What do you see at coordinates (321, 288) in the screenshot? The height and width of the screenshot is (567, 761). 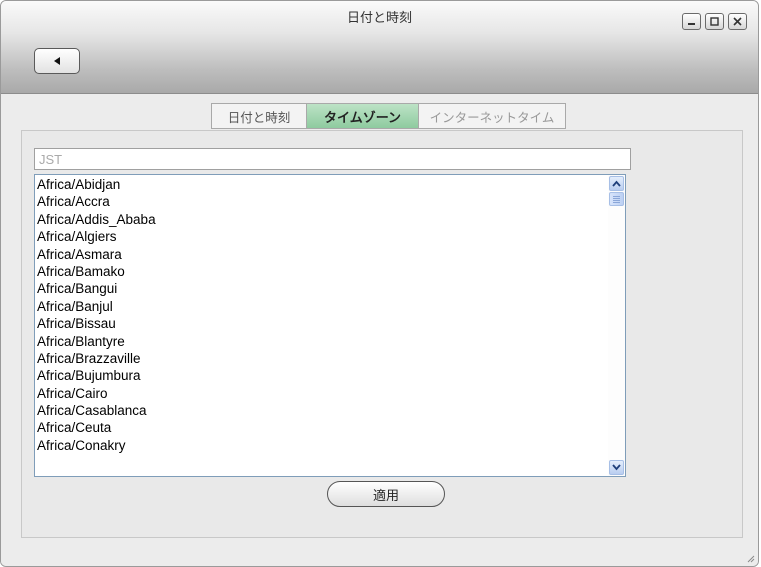 I see `list-item: Africa/Bangui` at bounding box center [321, 288].